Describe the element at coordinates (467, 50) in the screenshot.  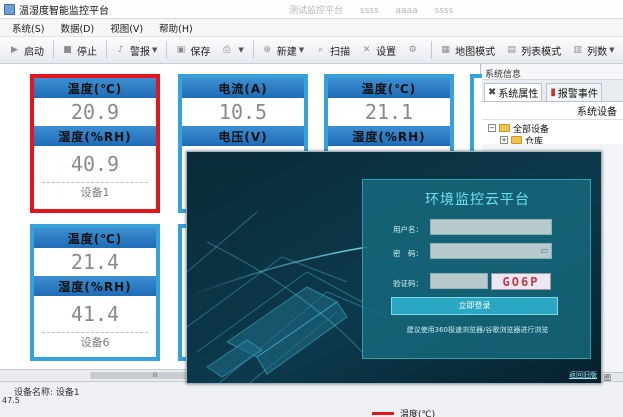
I see `map-mode-button: ▦ 地图模式` at that location.